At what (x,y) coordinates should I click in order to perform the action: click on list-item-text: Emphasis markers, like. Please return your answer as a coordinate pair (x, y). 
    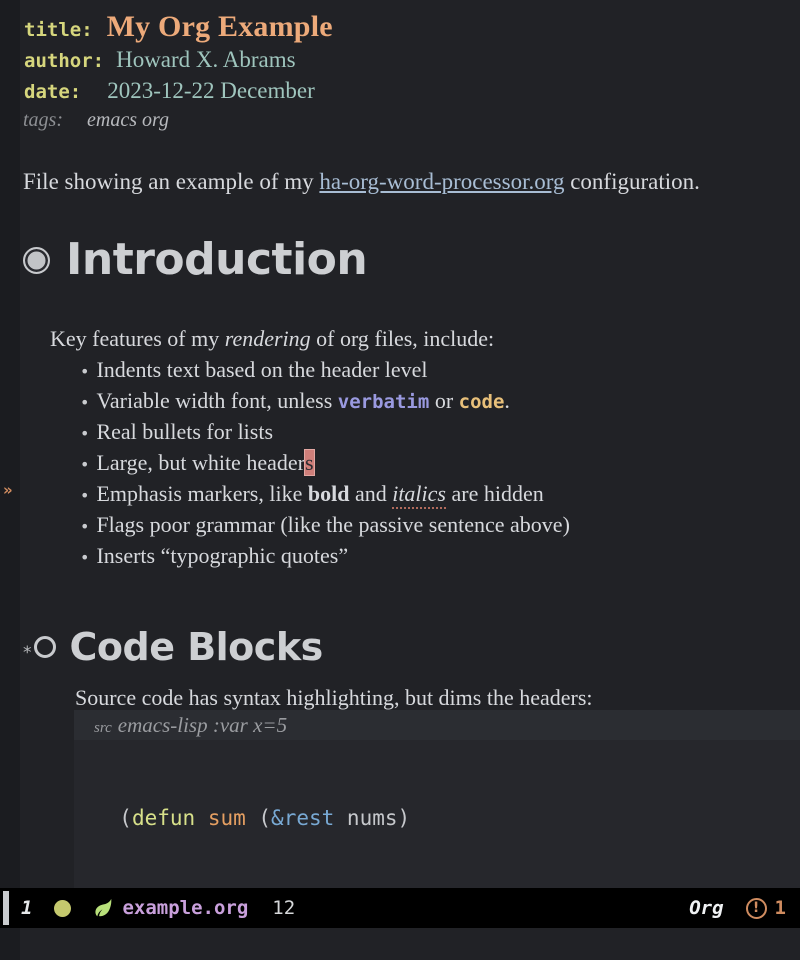
    Looking at the image, I should click on (202, 493).